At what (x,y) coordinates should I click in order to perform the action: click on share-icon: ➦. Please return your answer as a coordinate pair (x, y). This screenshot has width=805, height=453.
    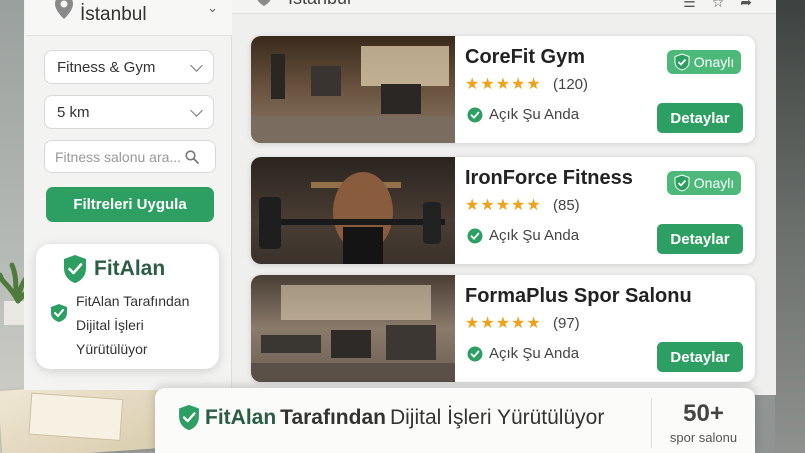
    Looking at the image, I should click on (746, 5).